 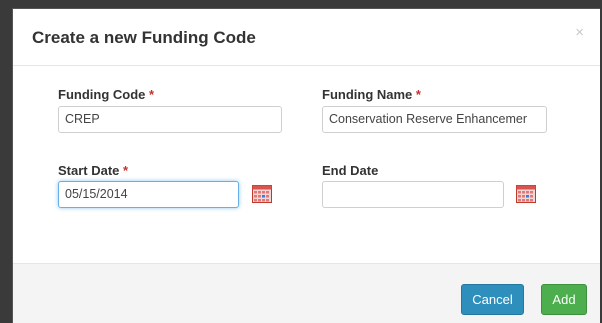 I want to click on cancel-button: Cancel, so click(x=492, y=299).